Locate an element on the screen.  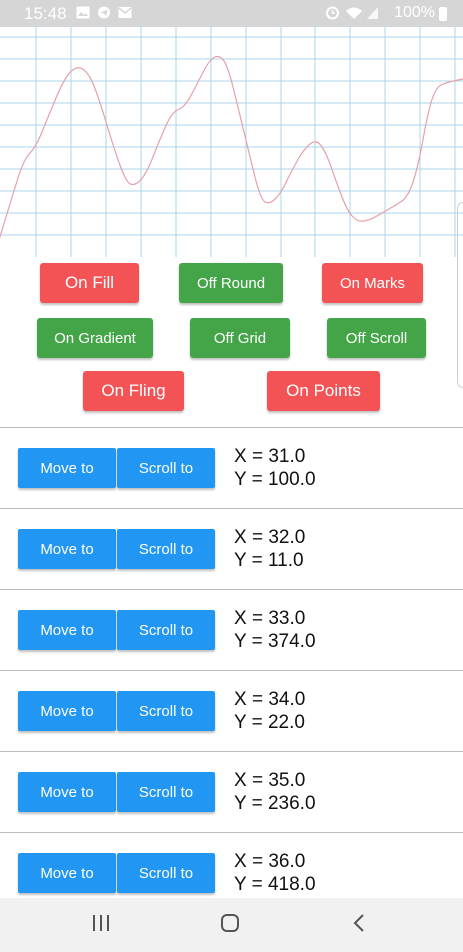
list-item: Move to Scroll to X = 33.0 Y = 374.0 is located at coordinates (231, 629).